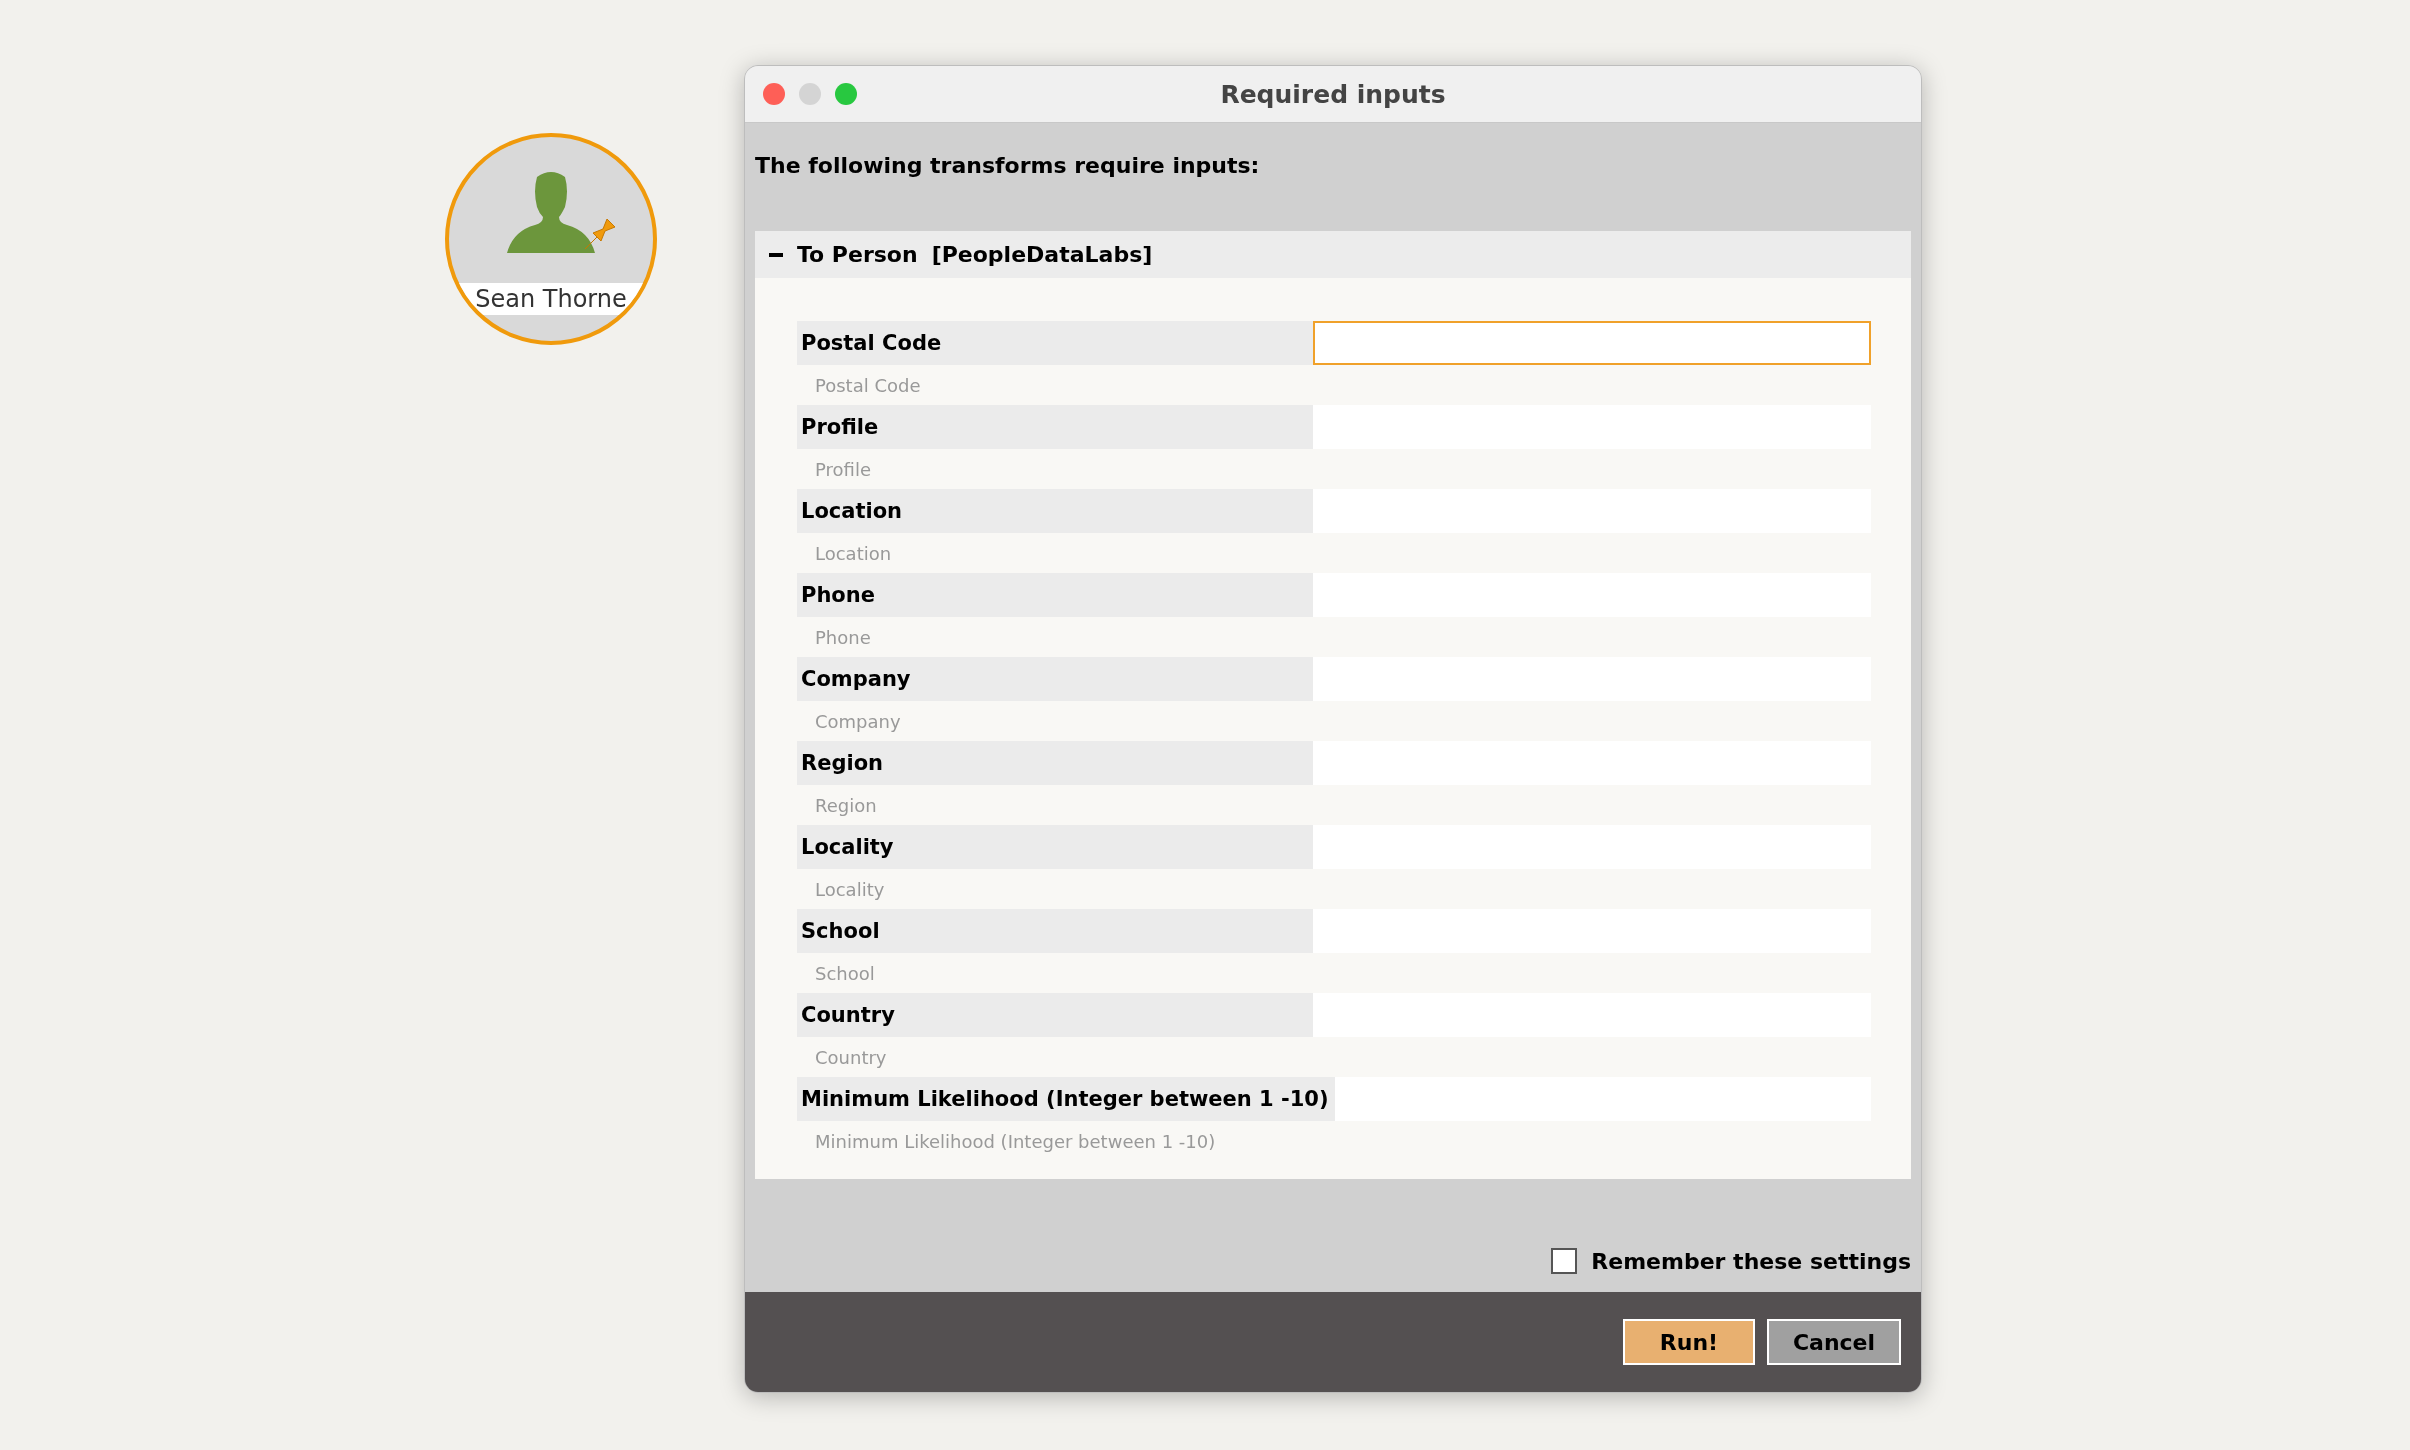 This screenshot has width=2410, height=1450. I want to click on field-label: Postal Code, so click(1055, 343).